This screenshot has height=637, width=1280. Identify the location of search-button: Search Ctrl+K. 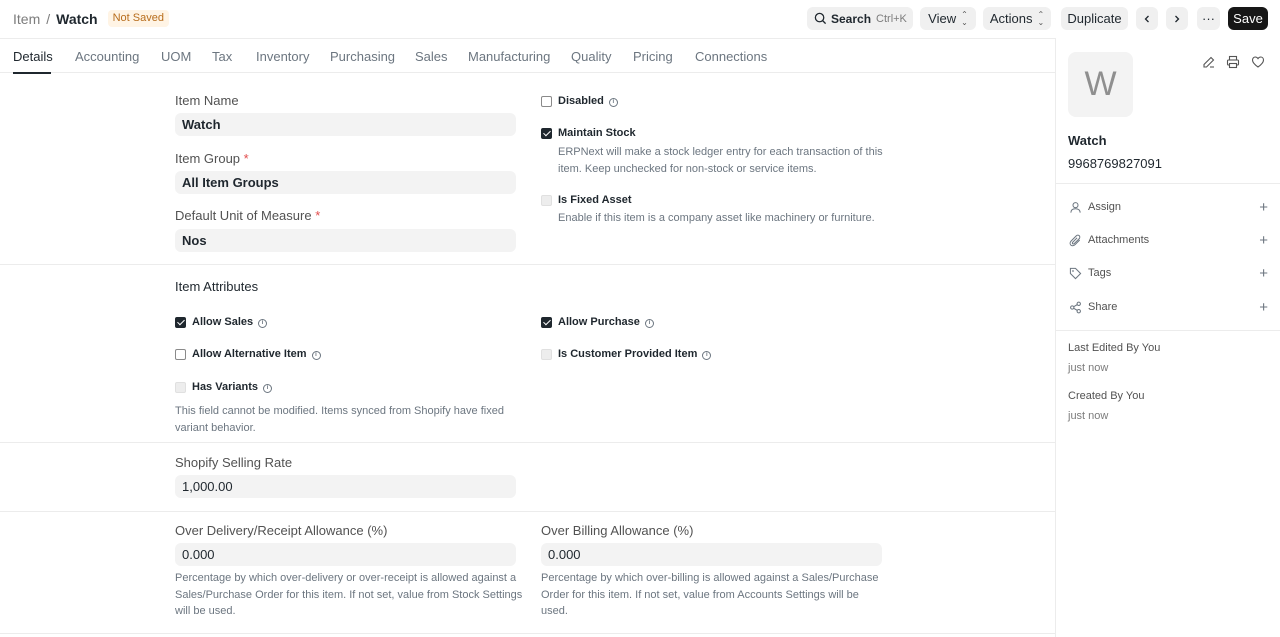
(860, 18).